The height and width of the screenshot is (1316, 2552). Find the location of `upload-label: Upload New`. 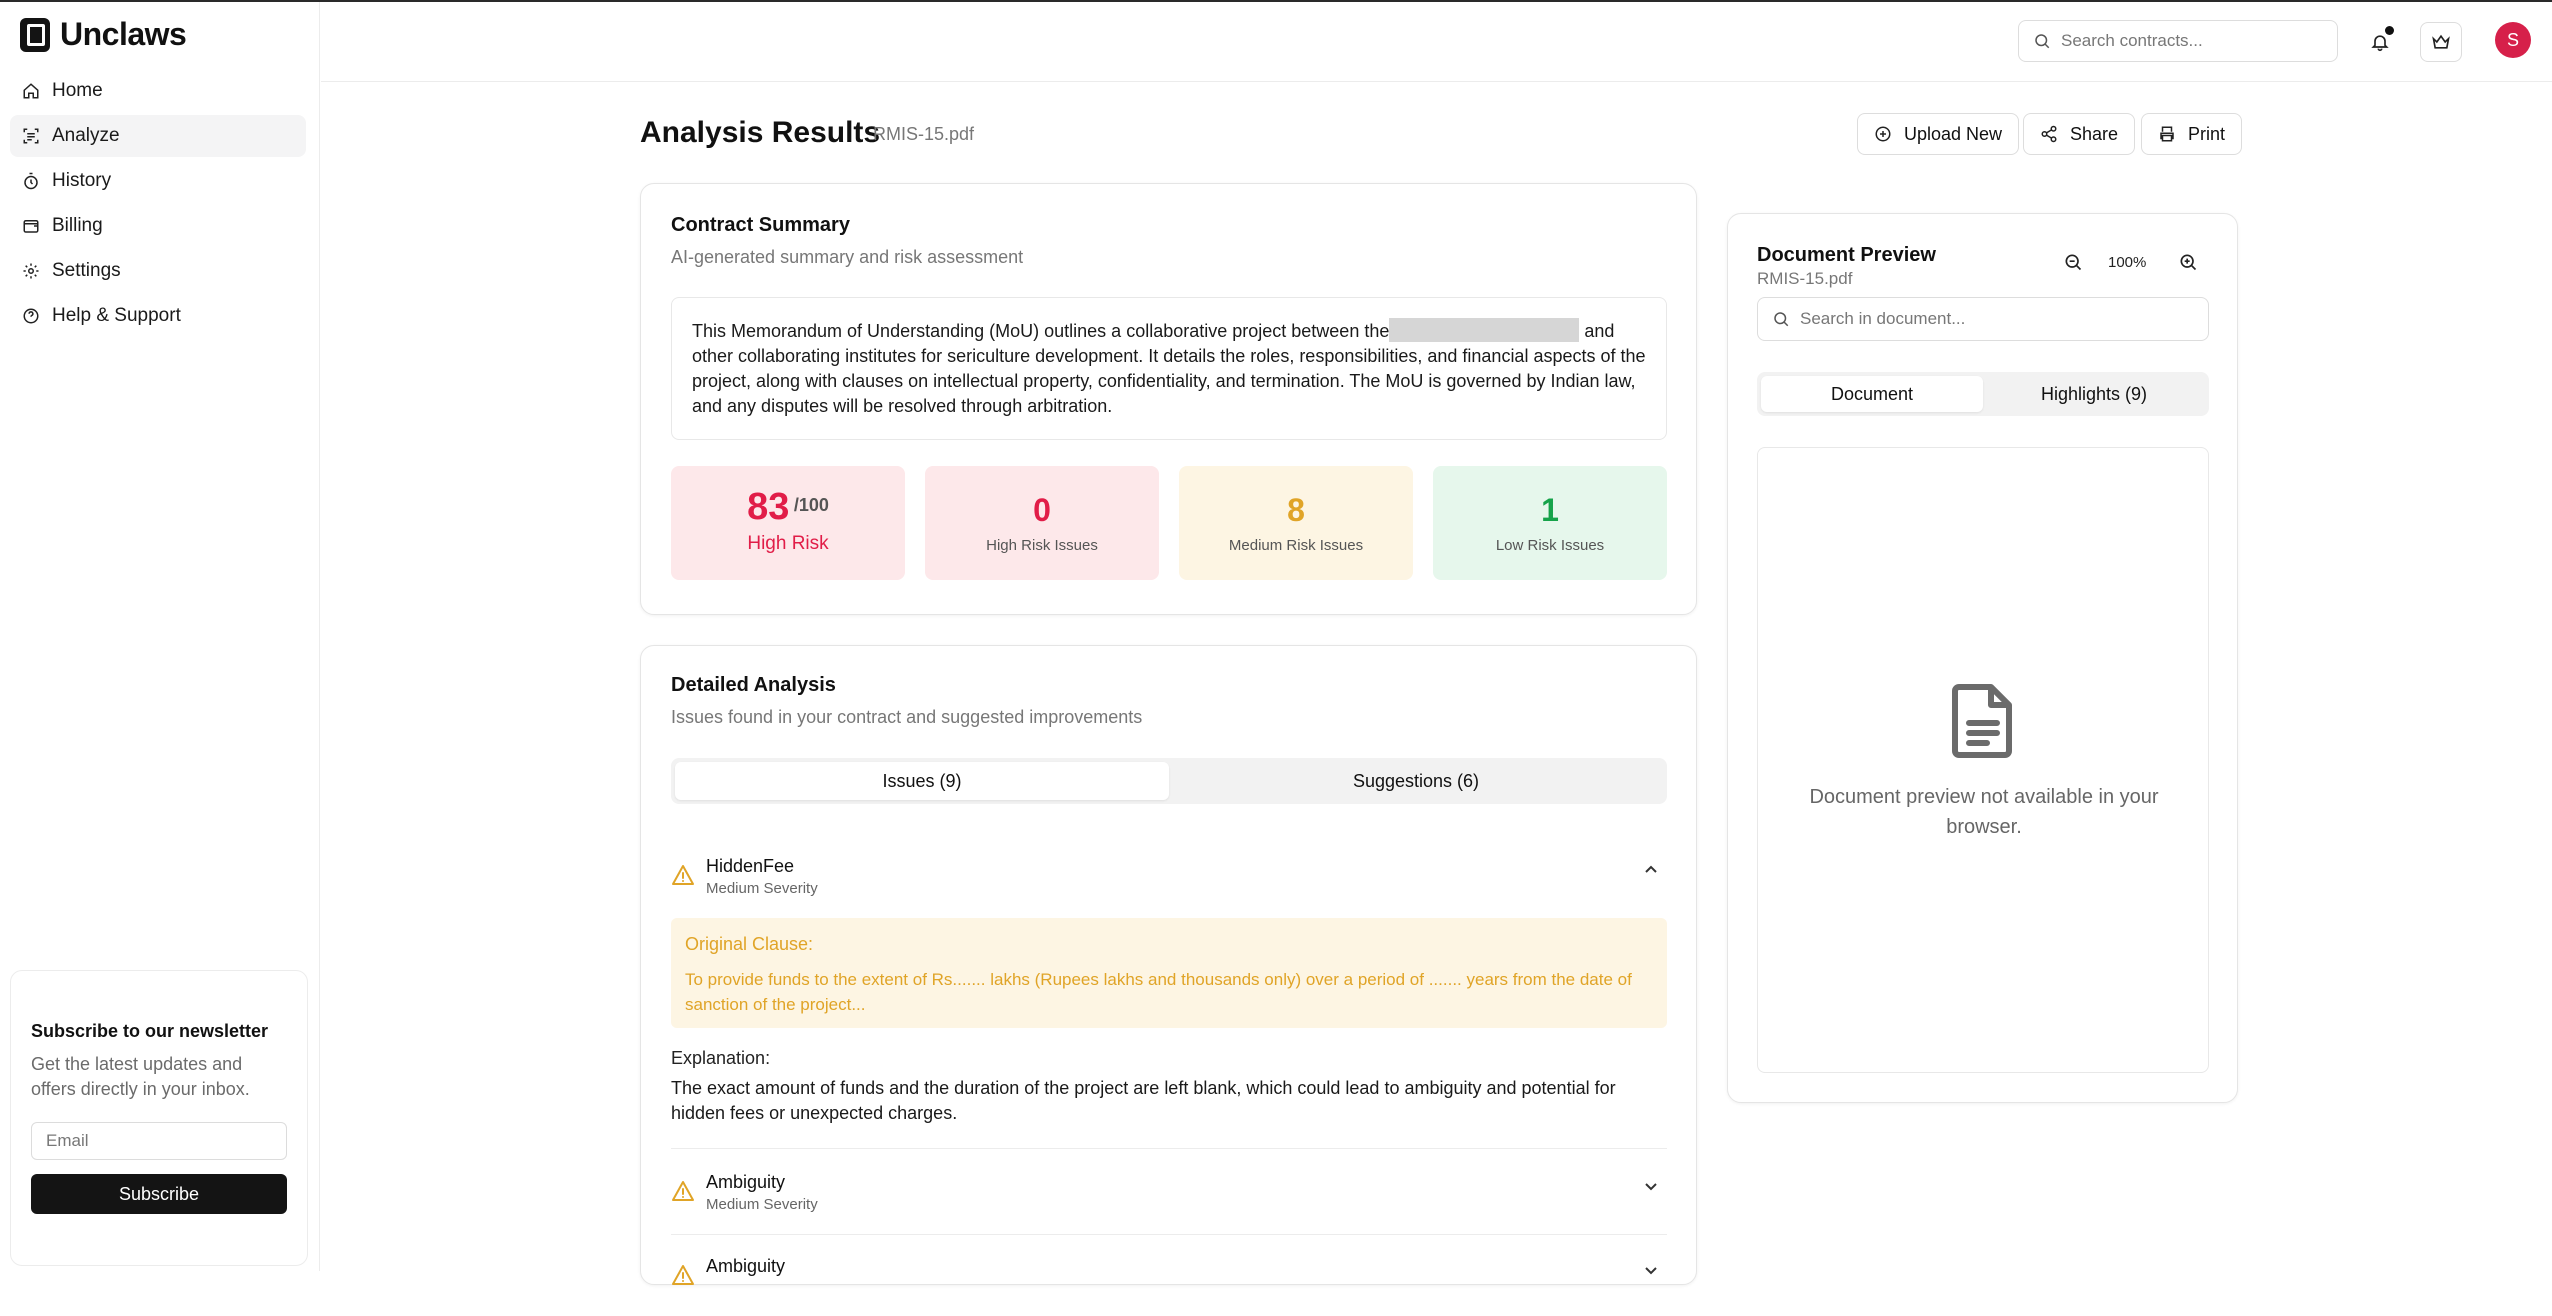

upload-label: Upload New is located at coordinates (1953, 133).